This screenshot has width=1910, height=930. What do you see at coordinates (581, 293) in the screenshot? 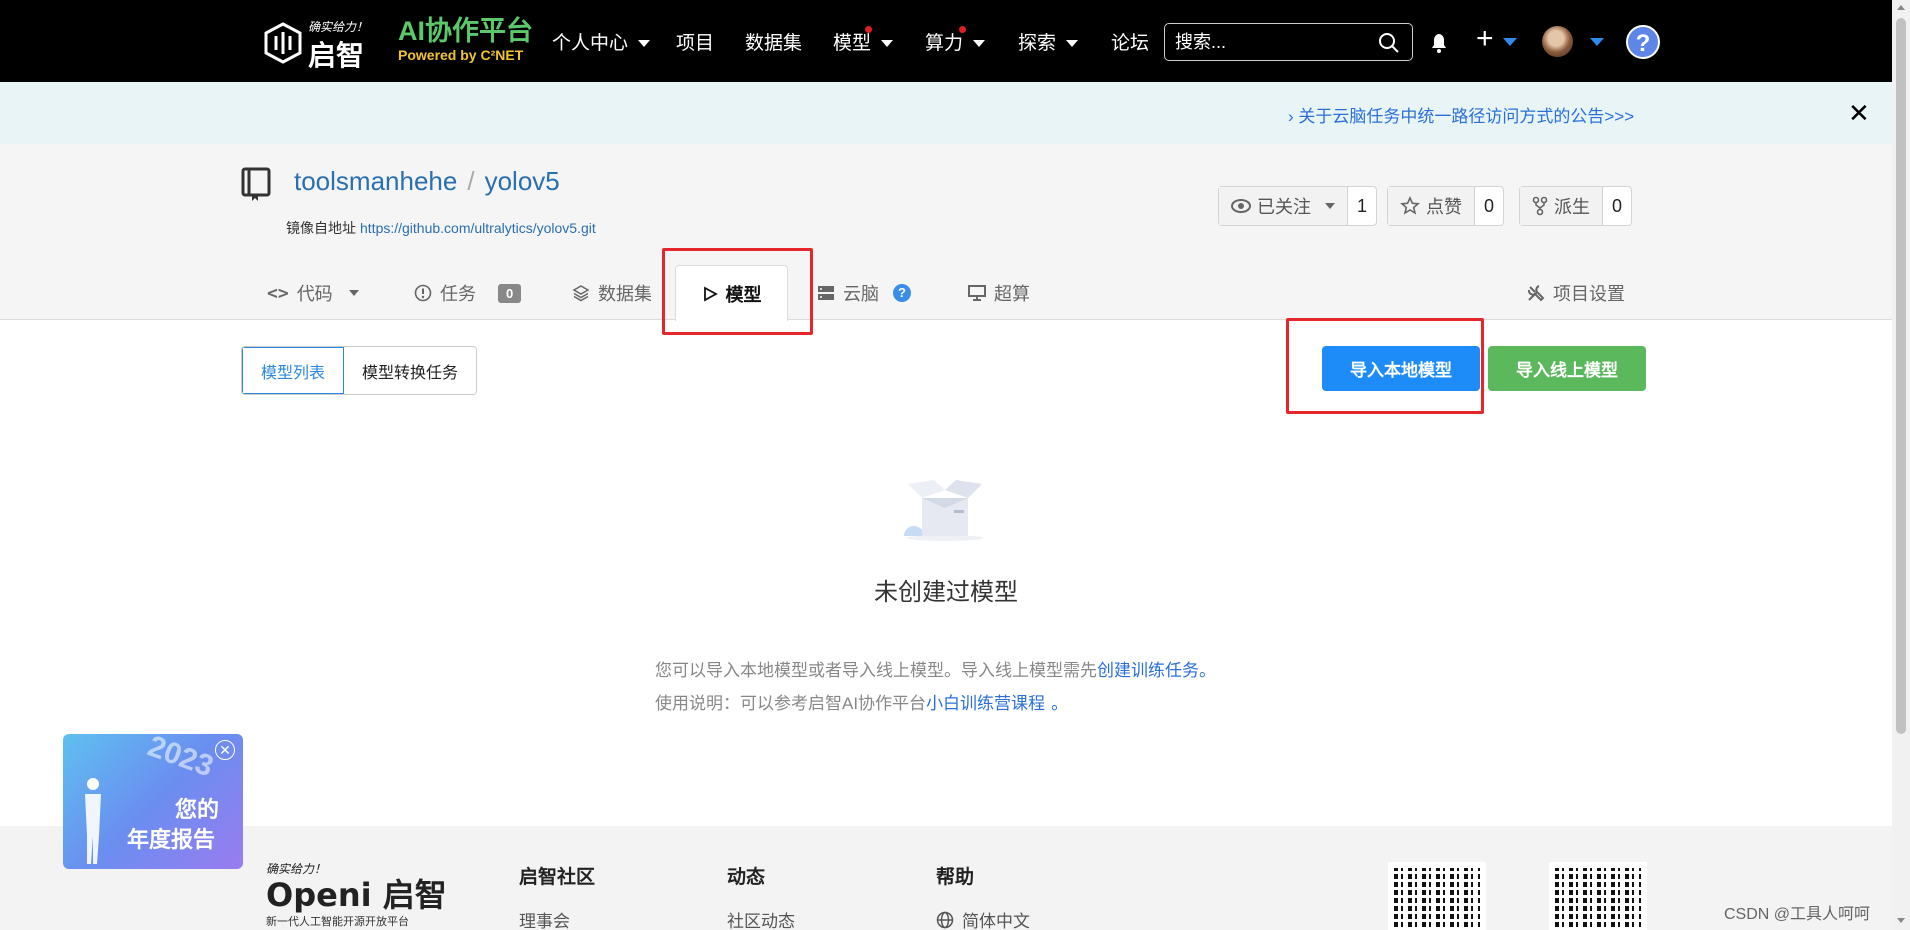
I see `layers-icon` at bounding box center [581, 293].